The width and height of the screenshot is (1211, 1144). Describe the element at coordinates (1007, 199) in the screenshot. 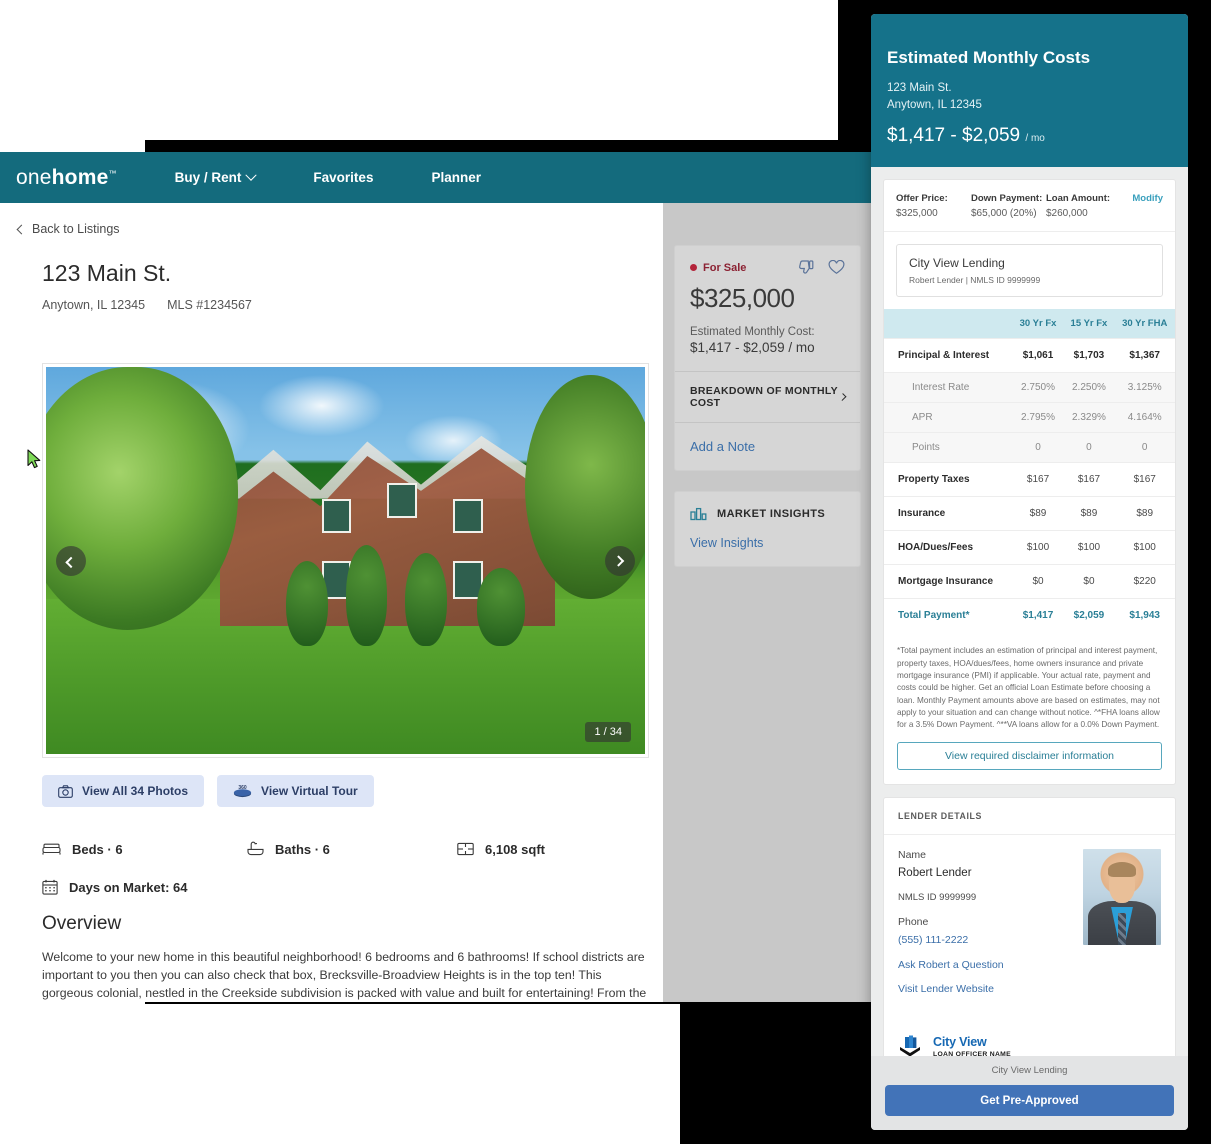

I see `down-payment-label: Down Payment:` at that location.